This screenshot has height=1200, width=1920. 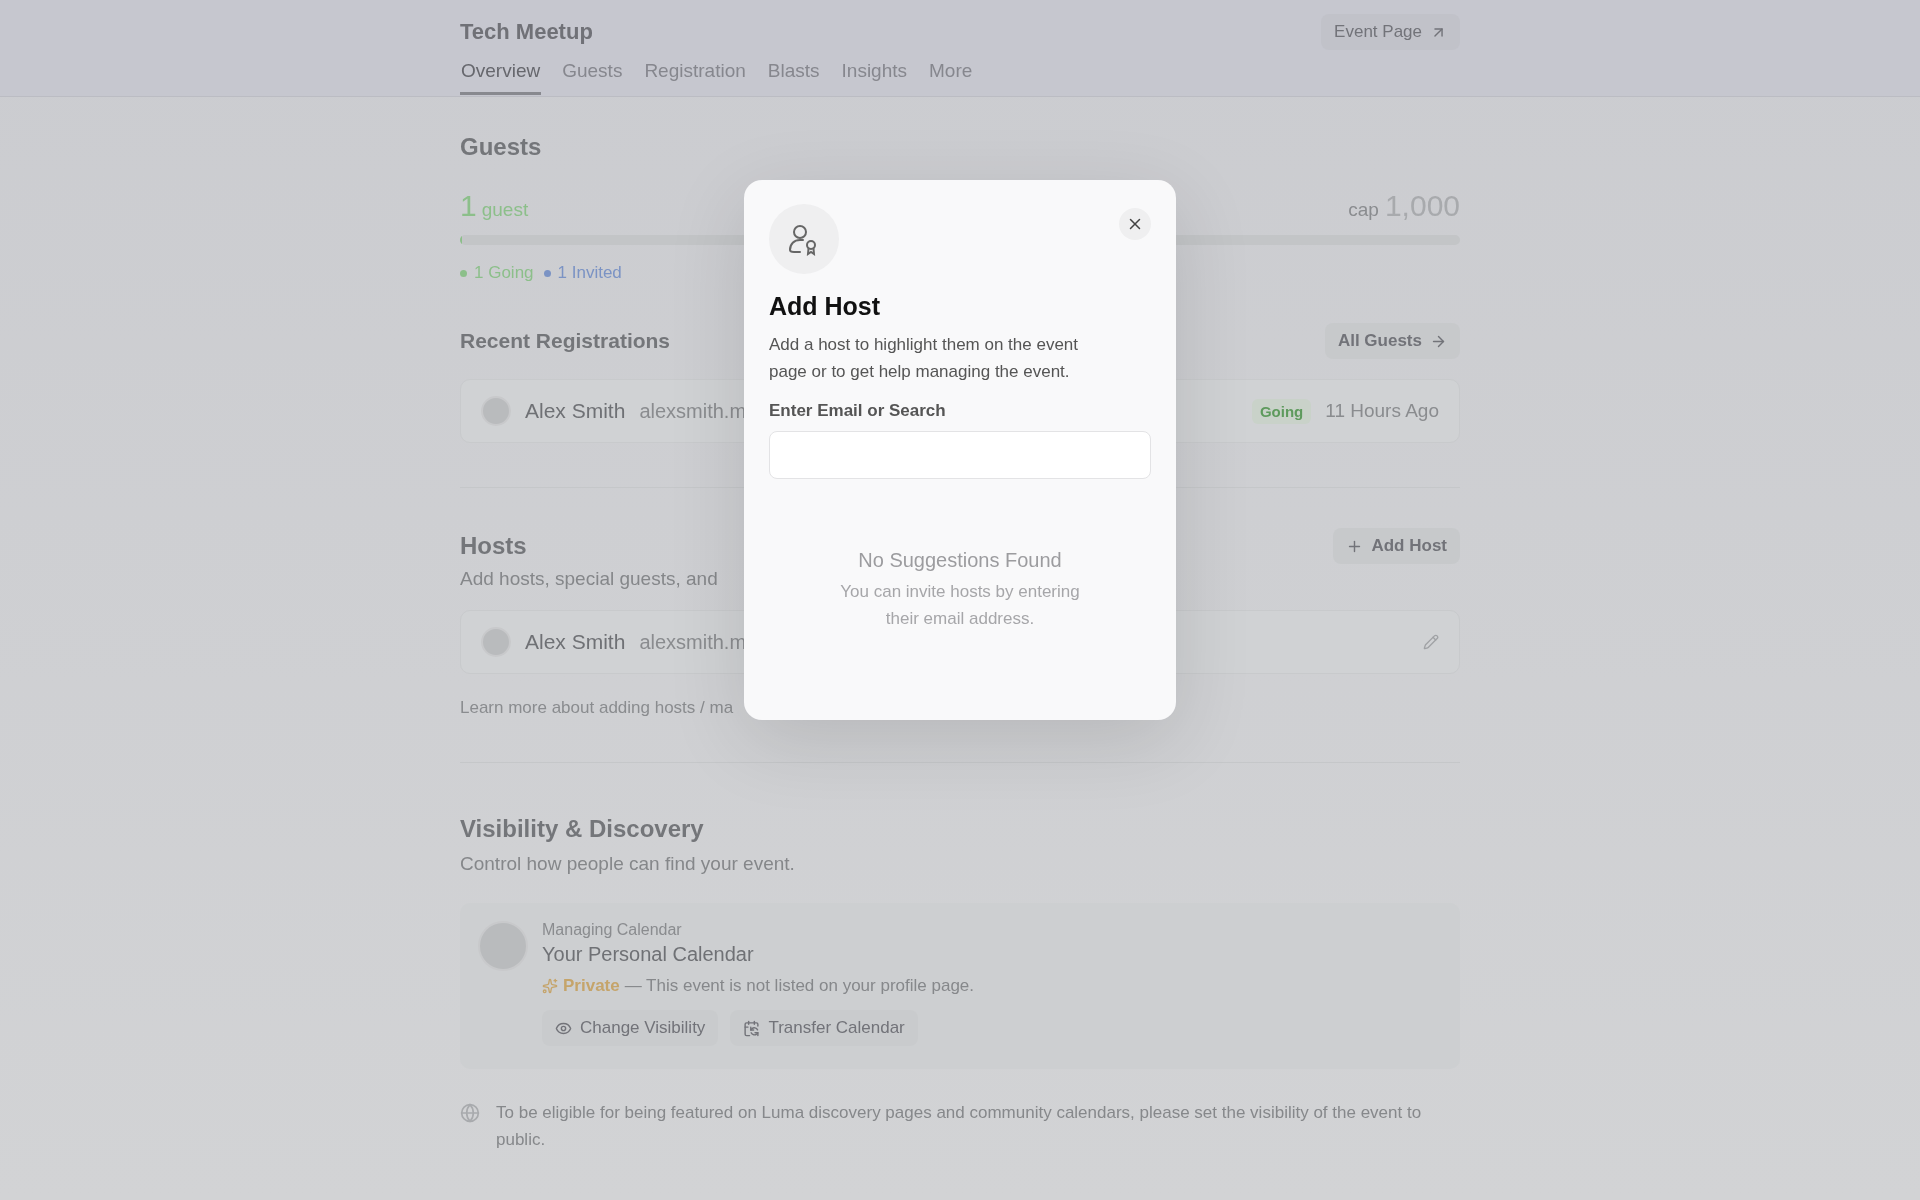 I want to click on tab: Insights, so click(x=874, y=77).